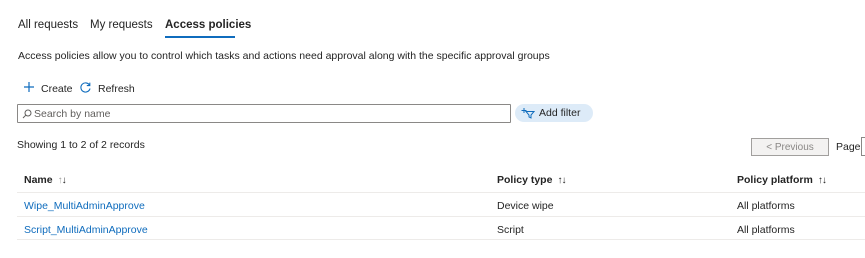 Image resolution: width=865 pixels, height=258 pixels. I want to click on policy-type-cell: Script, so click(510, 230).